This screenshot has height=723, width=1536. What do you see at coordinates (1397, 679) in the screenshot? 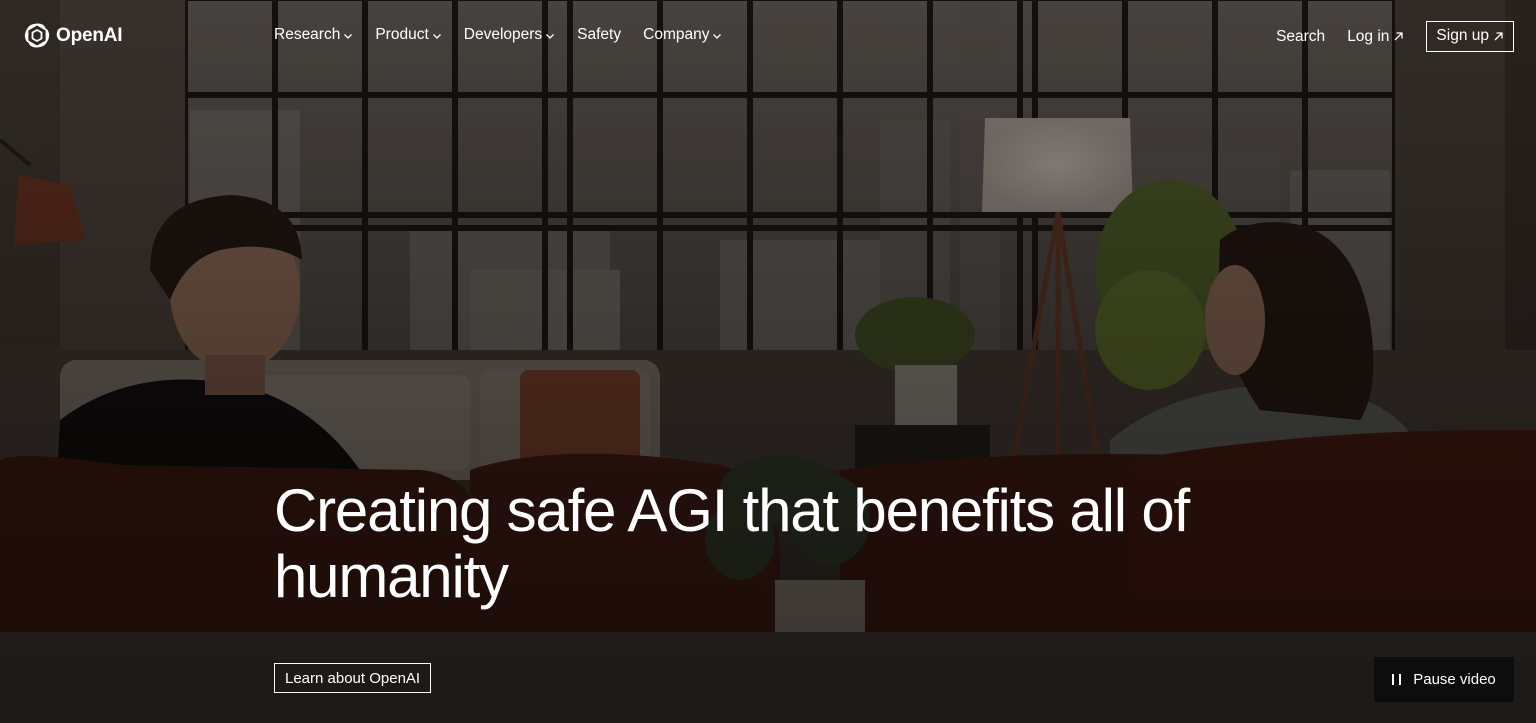
I see `pause-icon` at bounding box center [1397, 679].